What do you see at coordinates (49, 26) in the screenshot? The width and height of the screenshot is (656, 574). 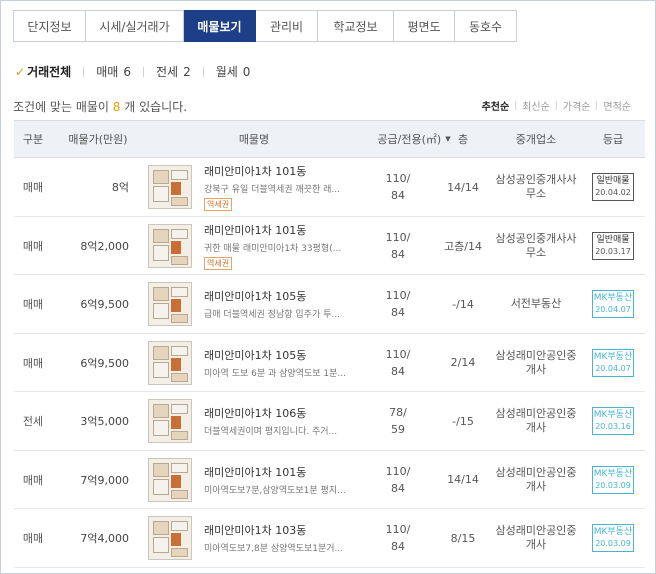 I see `tab-complex-info: 단지정보` at bounding box center [49, 26].